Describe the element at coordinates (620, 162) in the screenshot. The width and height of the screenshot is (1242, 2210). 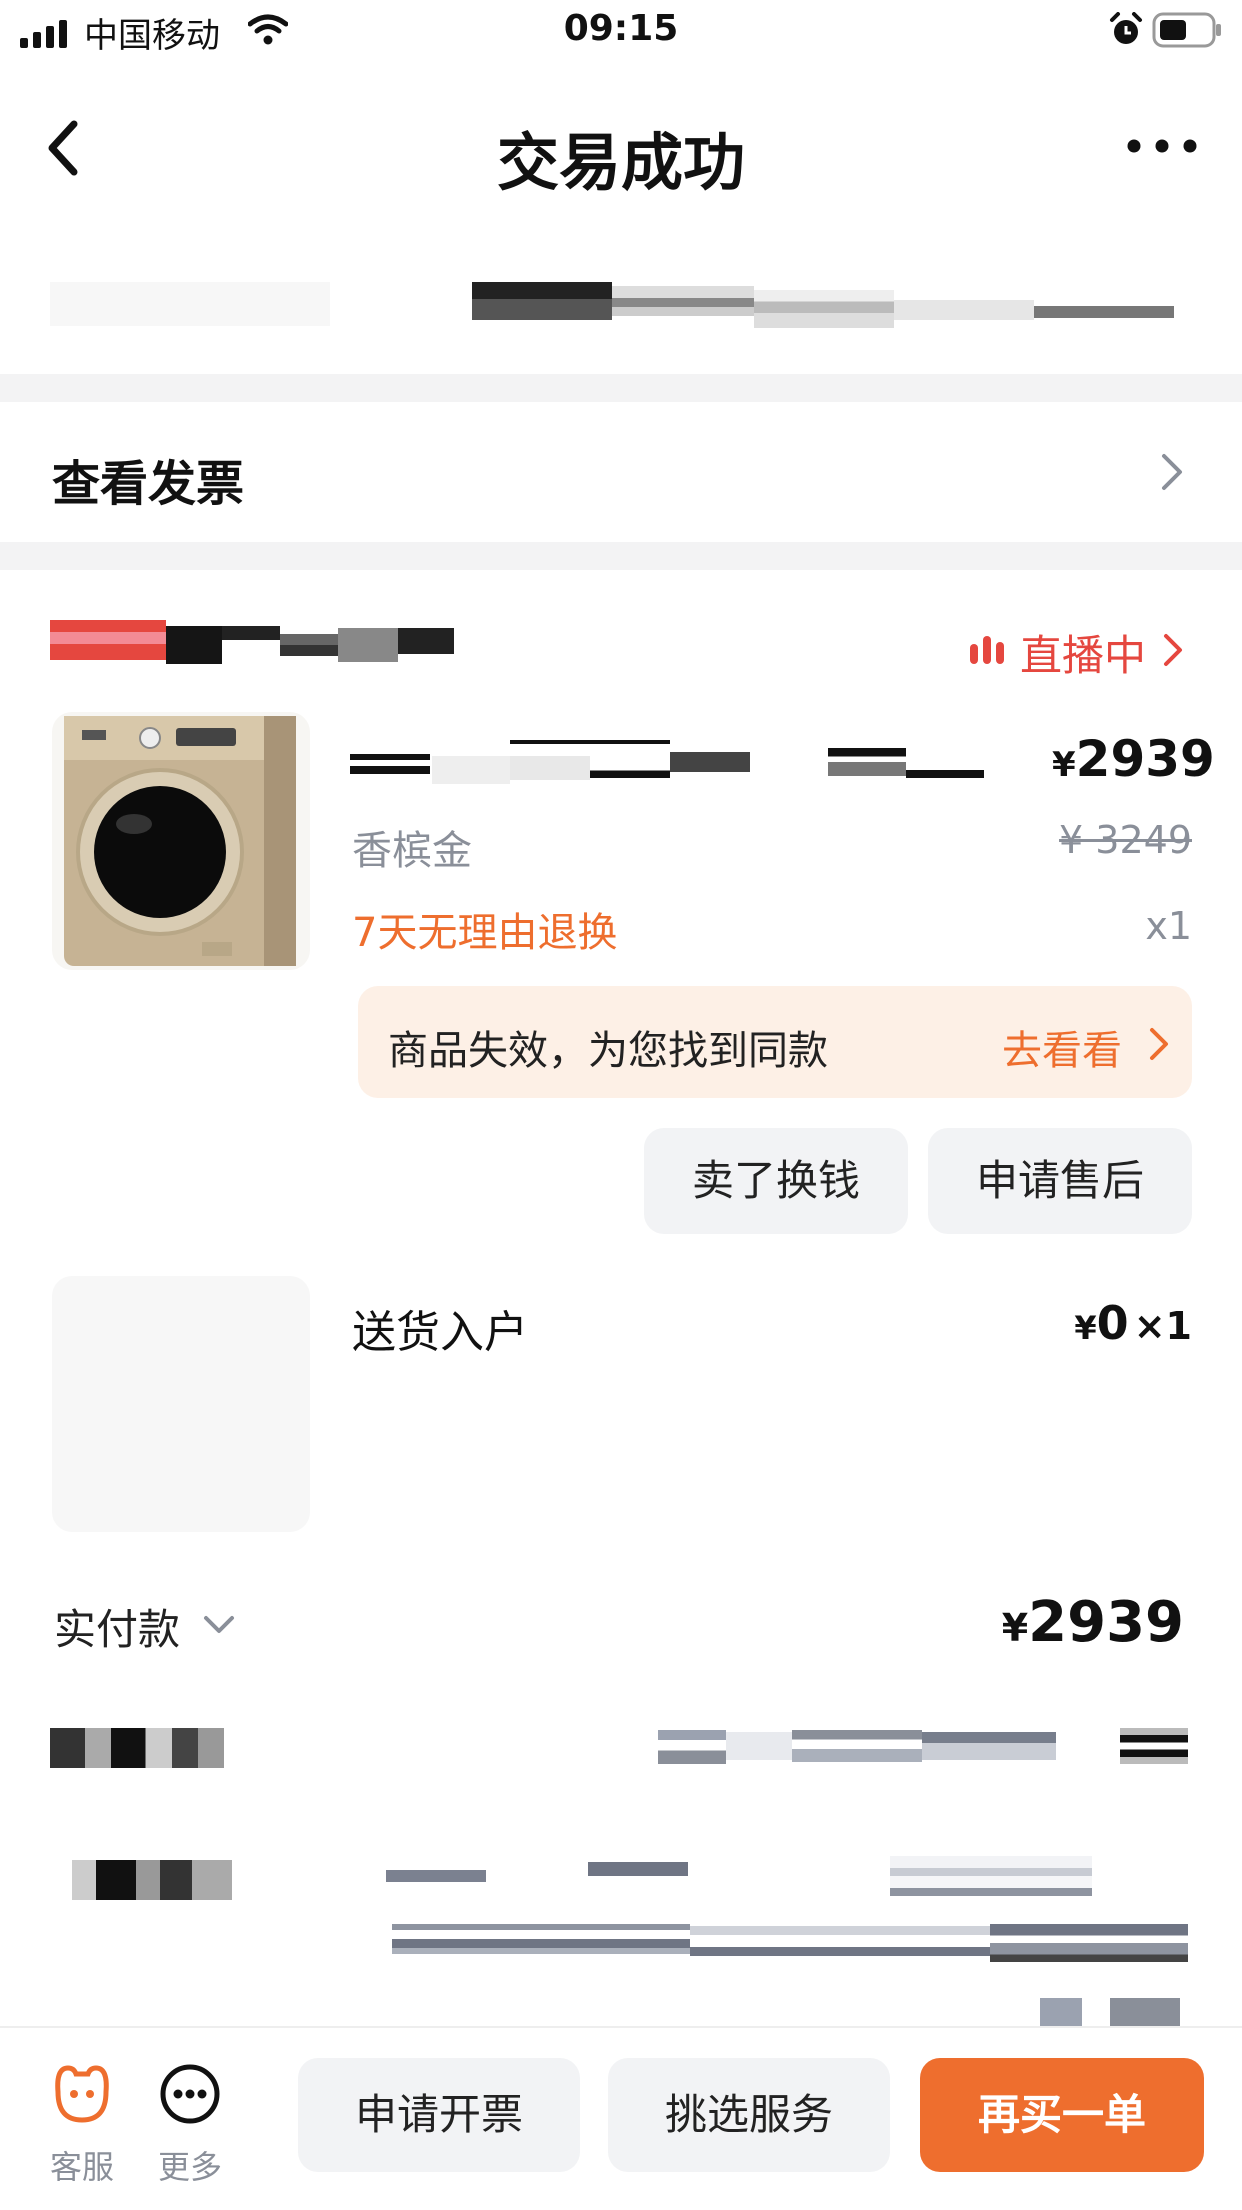
I see `page-title: 交易成功` at that location.